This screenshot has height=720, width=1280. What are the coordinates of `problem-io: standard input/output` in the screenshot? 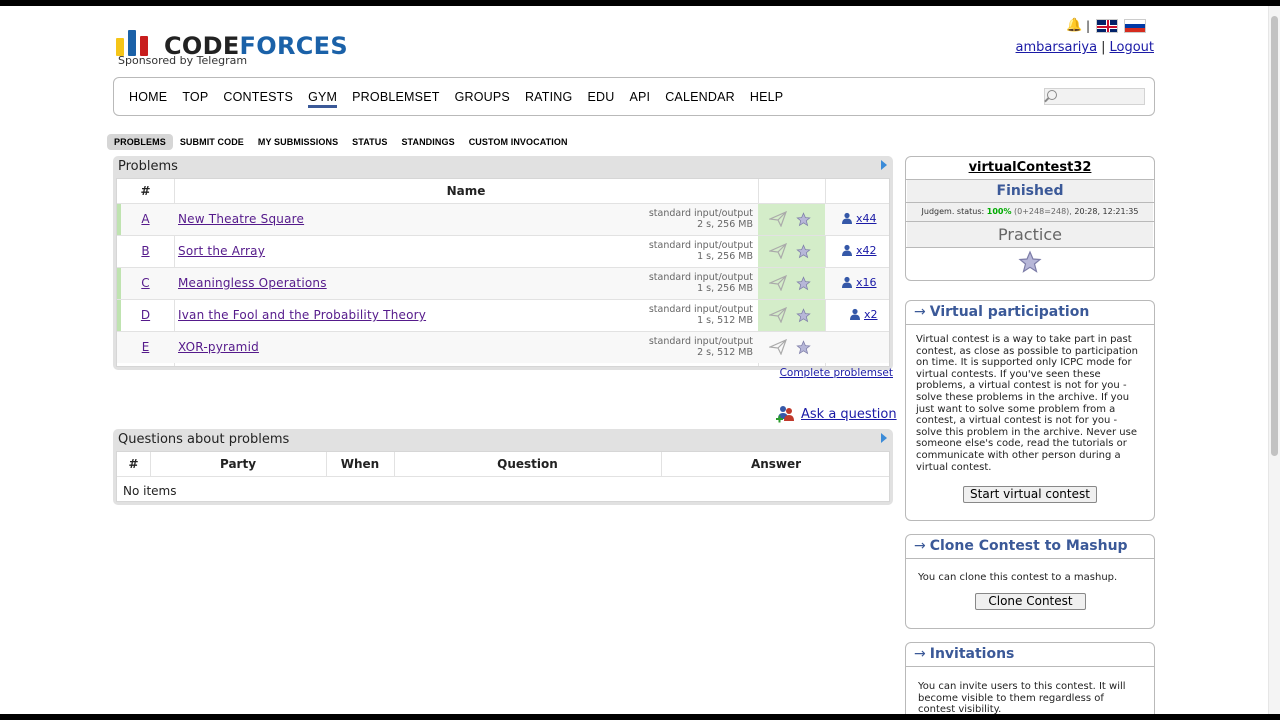 It's located at (700, 309).